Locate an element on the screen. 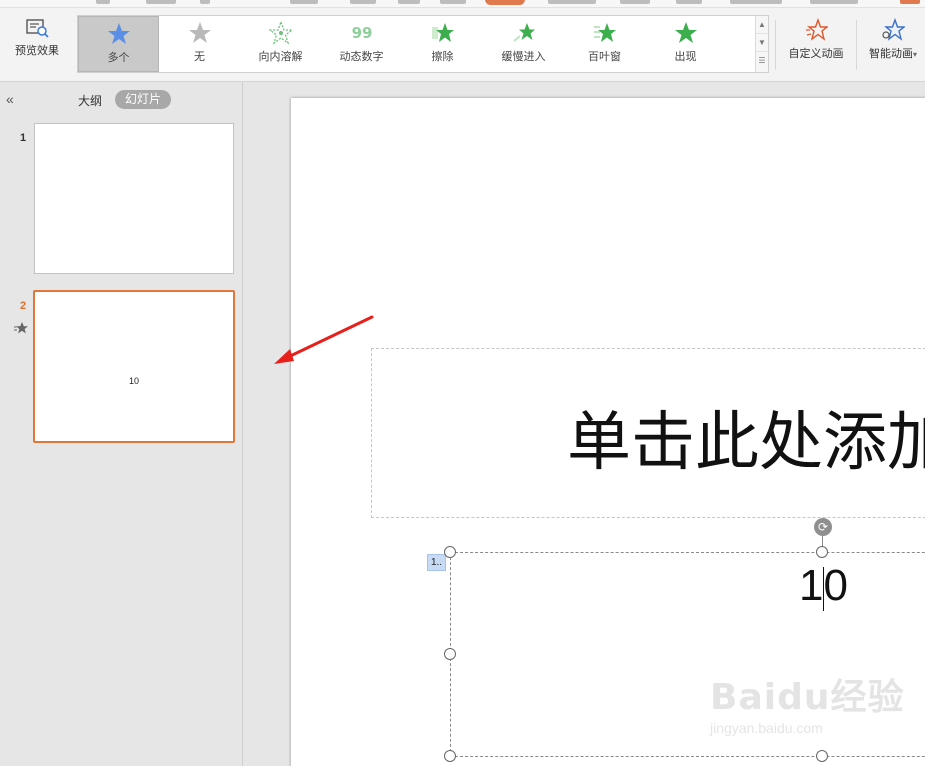 This screenshot has width=925, height=766. gallery-item-slow-in: 缓慢进入 is located at coordinates (523, 44).